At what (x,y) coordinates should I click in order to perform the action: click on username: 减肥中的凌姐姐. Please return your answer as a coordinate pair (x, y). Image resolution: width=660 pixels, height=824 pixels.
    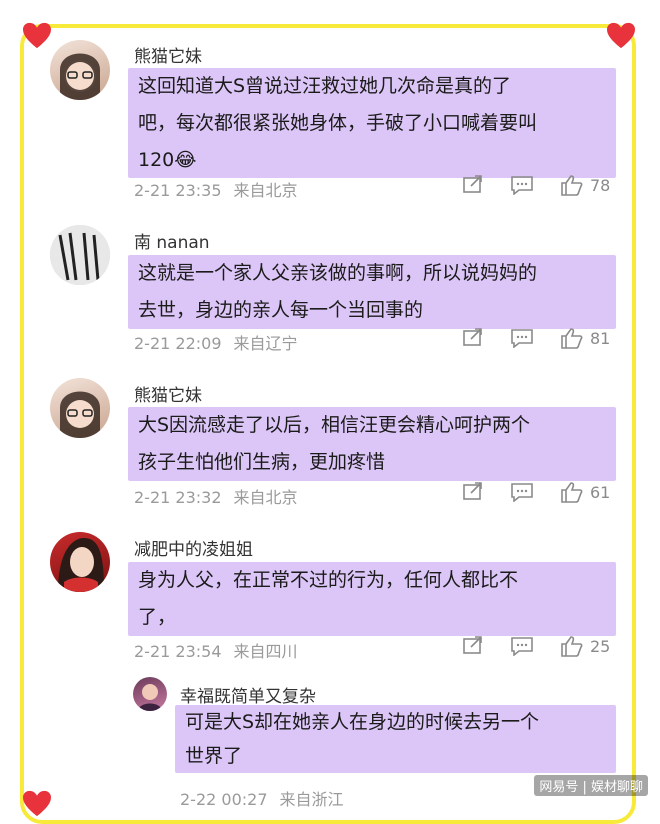
    Looking at the image, I should click on (193, 547).